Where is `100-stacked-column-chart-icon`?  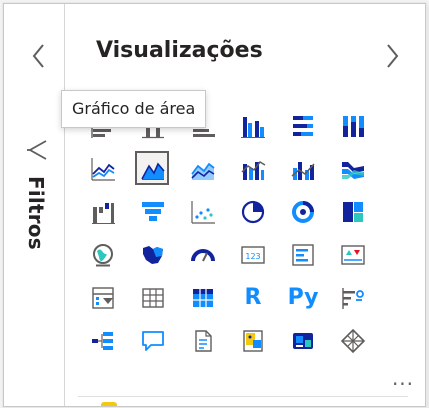 100-stacked-column-chart-icon is located at coordinates (353, 125).